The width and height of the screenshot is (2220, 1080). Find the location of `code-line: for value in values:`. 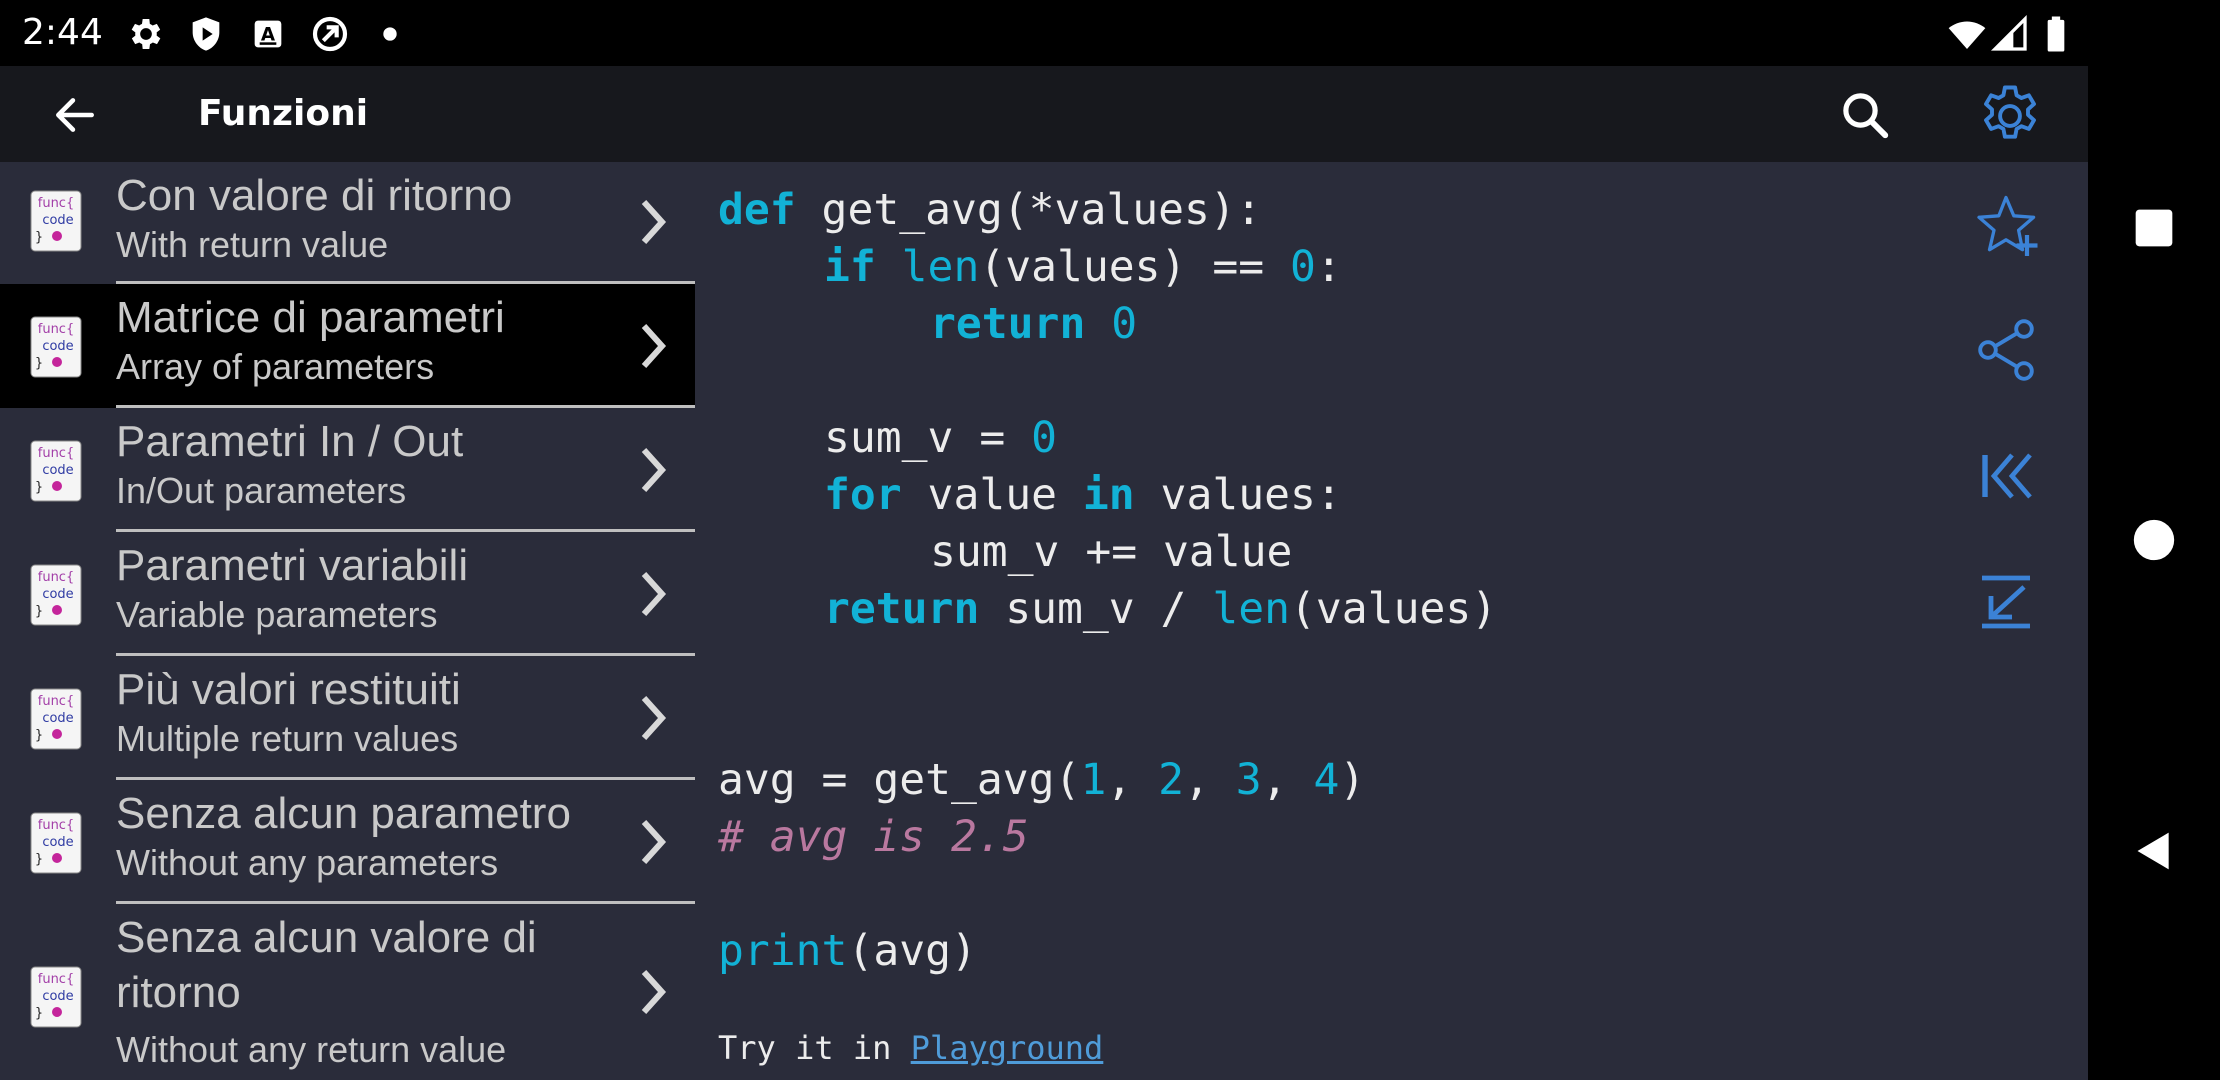

code-line: for value in values: is located at coordinates (1083, 495).